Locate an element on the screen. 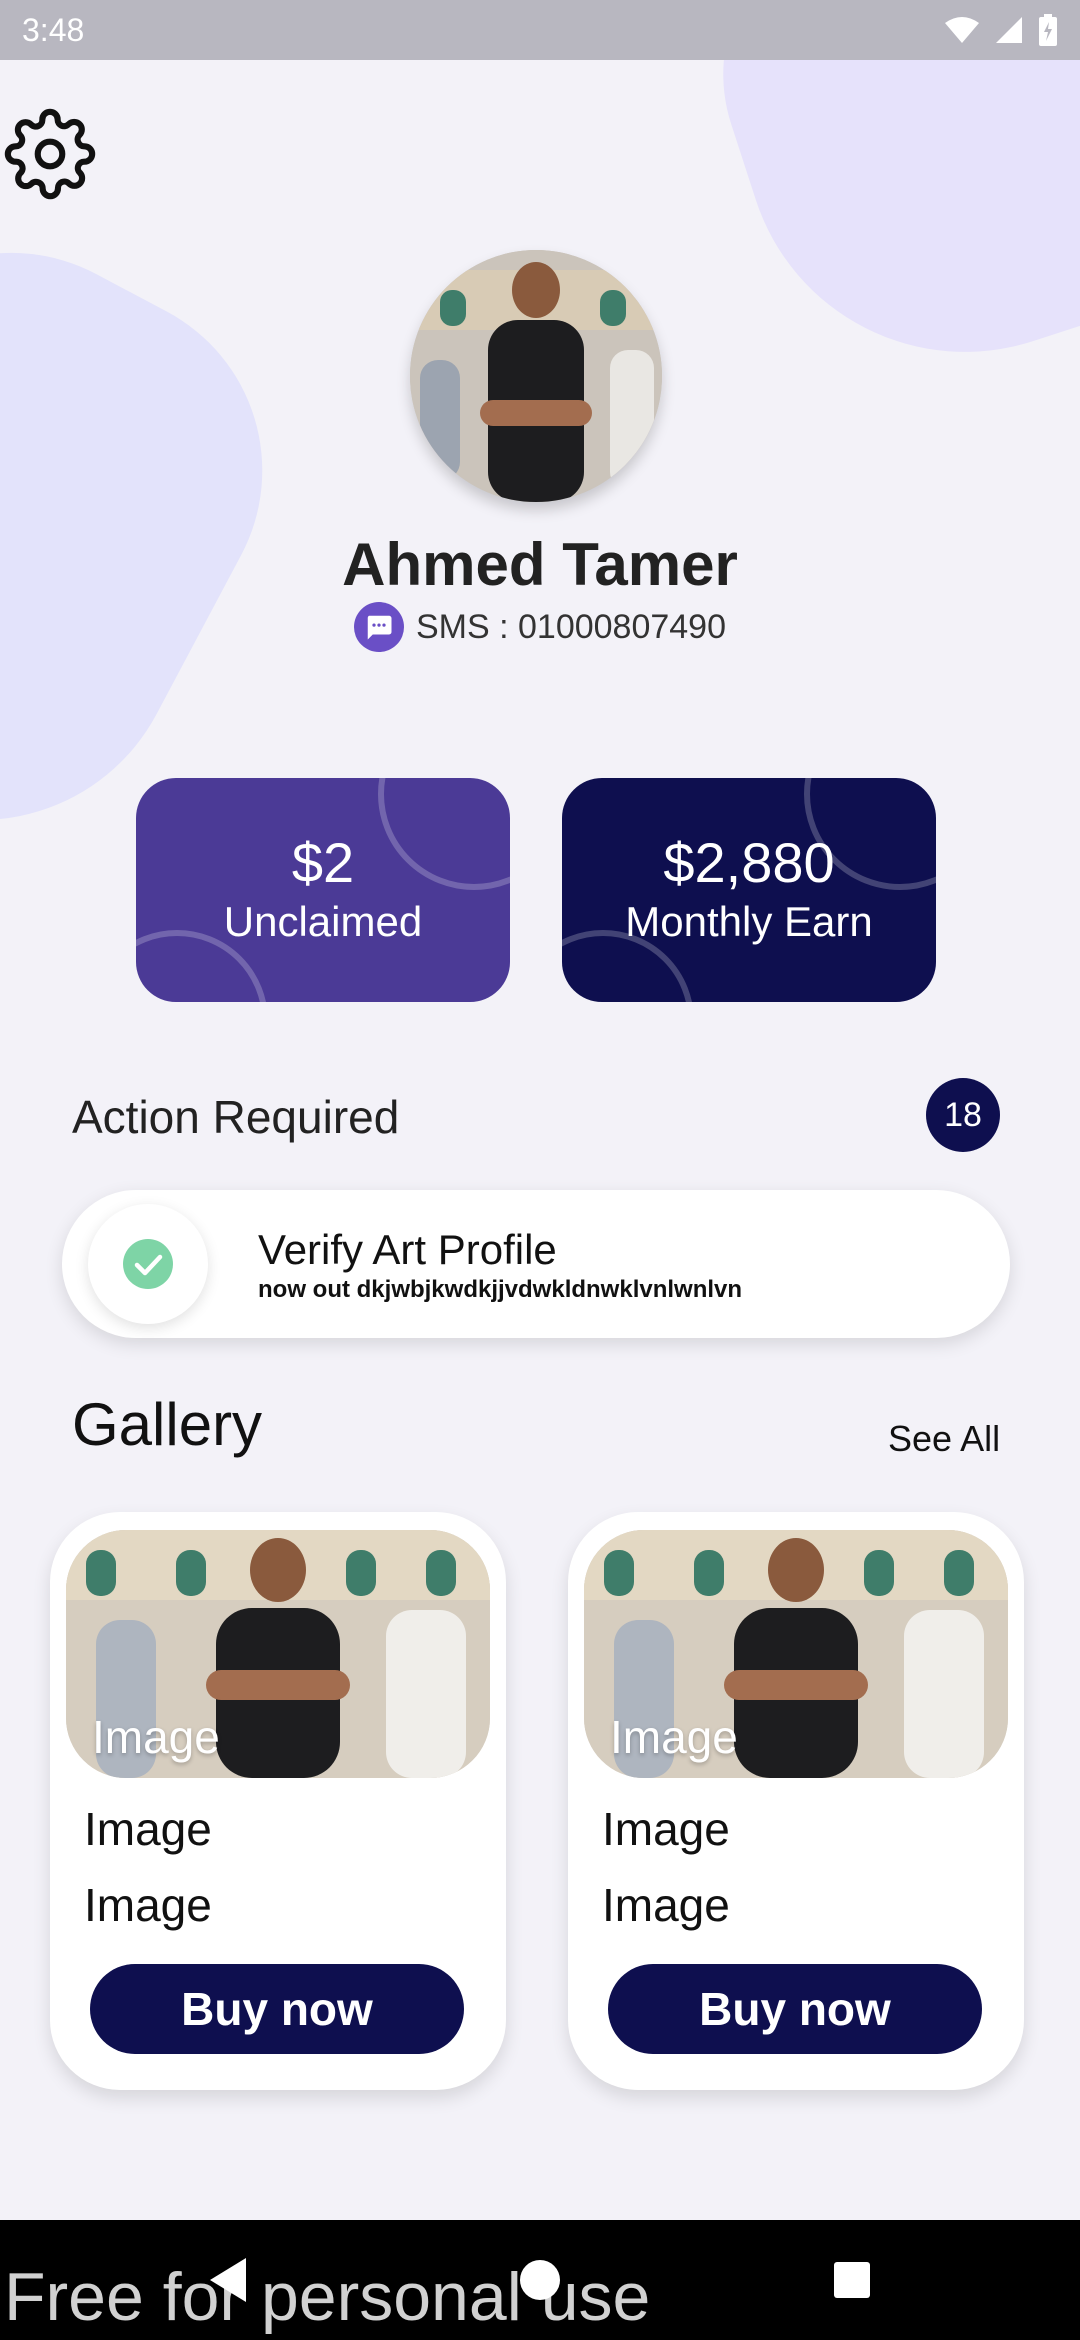 The image size is (1080, 2340). settings-button is located at coordinates (50, 154).